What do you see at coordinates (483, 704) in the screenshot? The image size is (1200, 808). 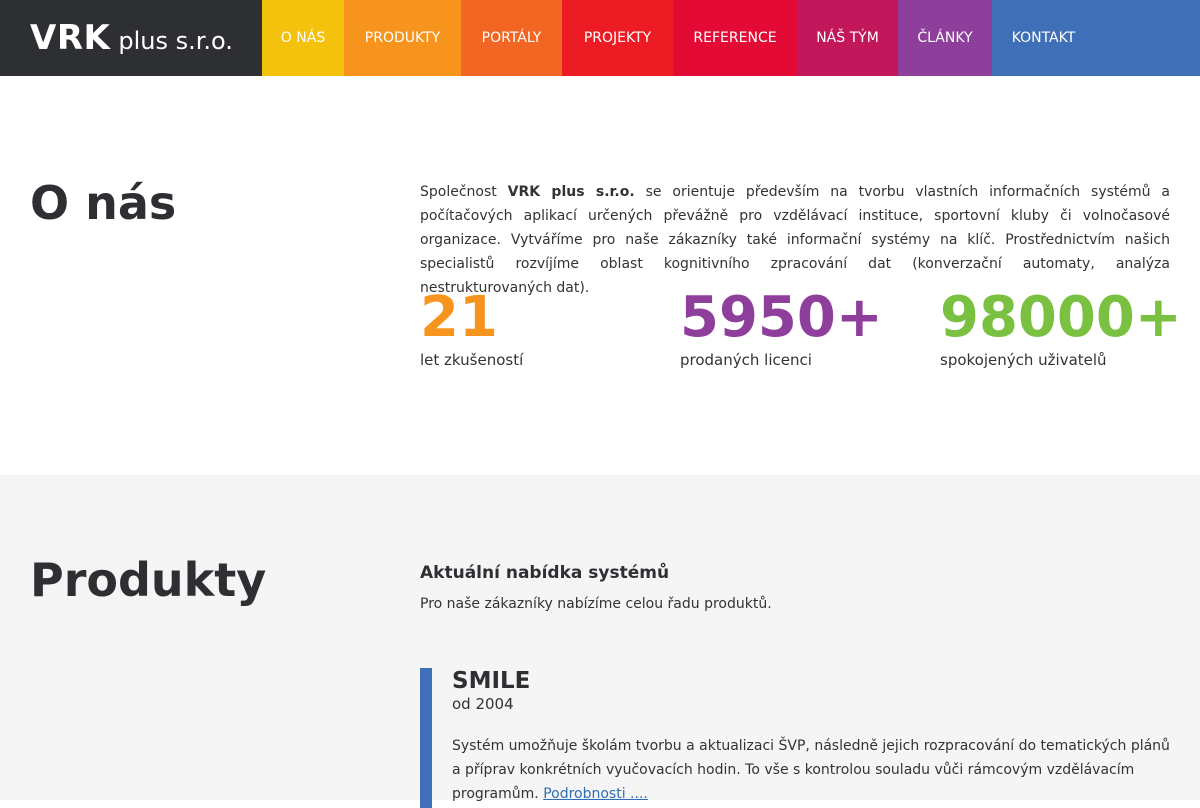 I see `product-since: od 2004` at bounding box center [483, 704].